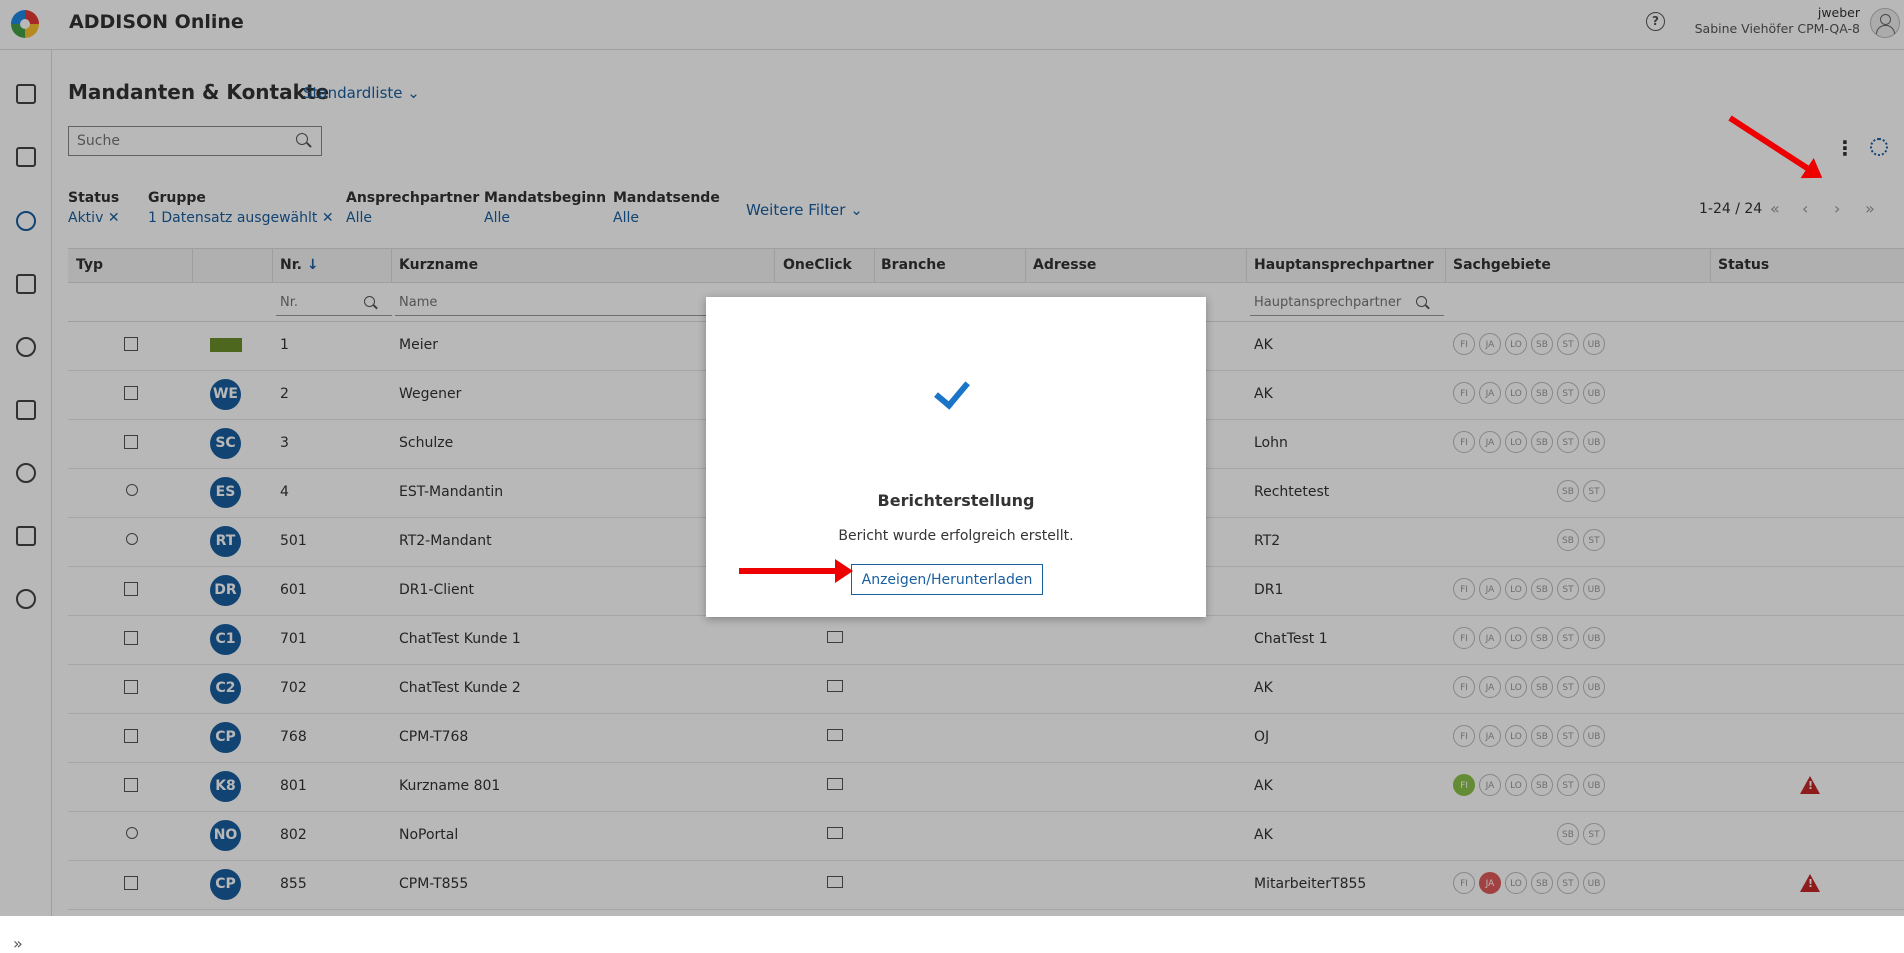 The height and width of the screenshot is (953, 1904). Describe the element at coordinates (947, 579) in the screenshot. I see `view-download-button: Anzeigen/Herunterladen` at that location.